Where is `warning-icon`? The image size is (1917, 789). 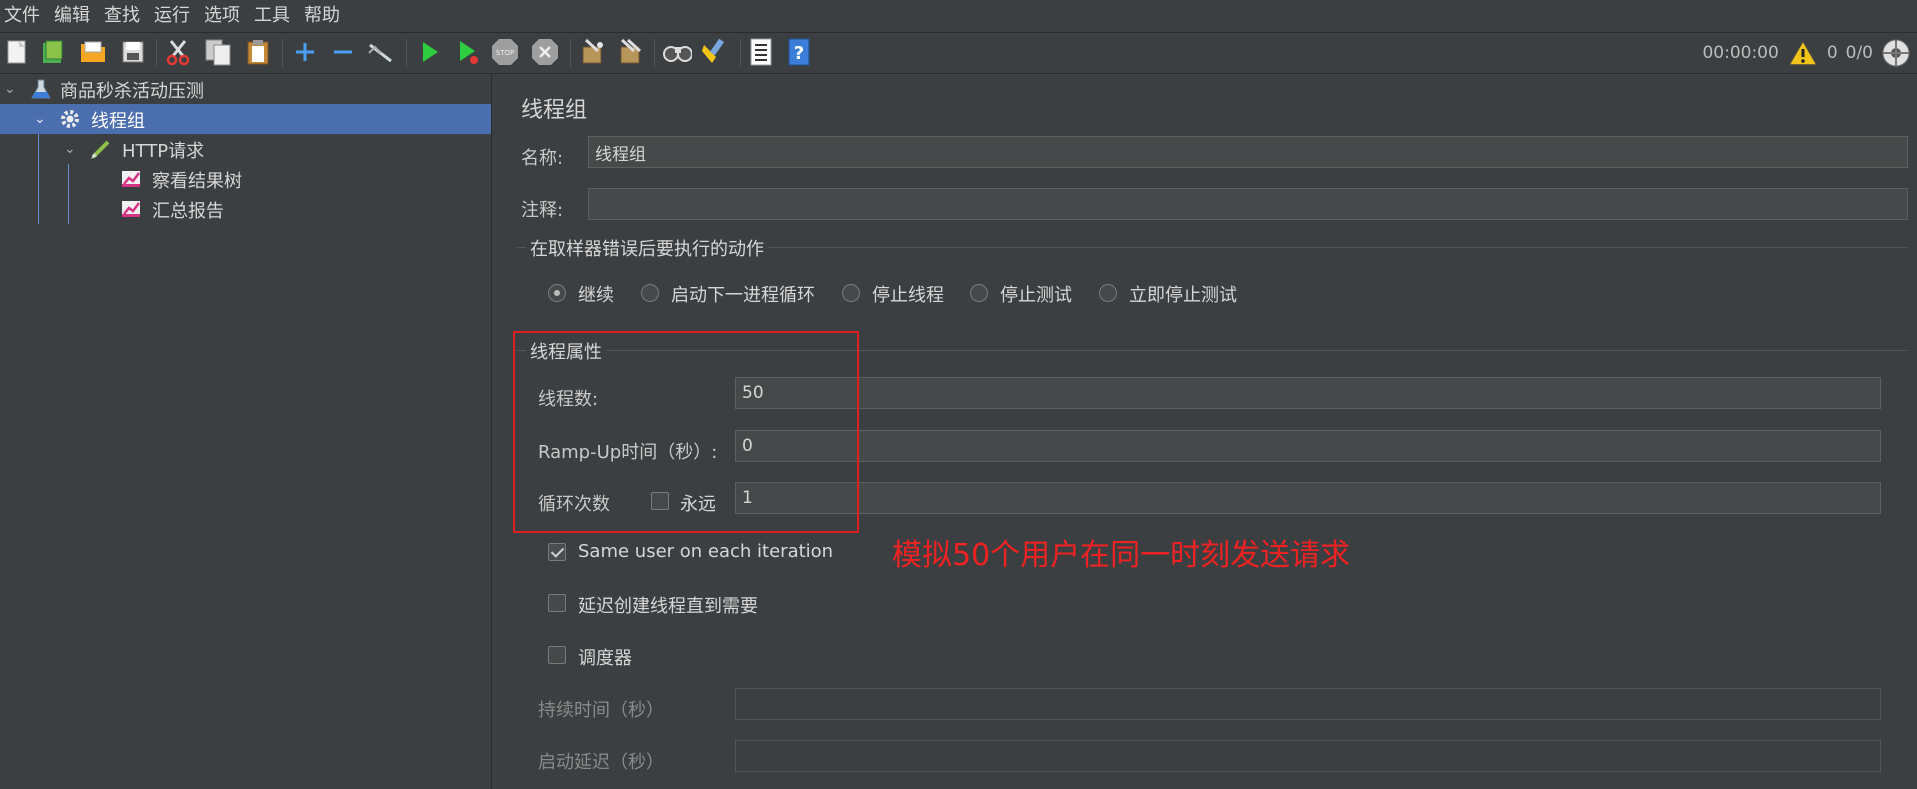
warning-icon is located at coordinates (1803, 53).